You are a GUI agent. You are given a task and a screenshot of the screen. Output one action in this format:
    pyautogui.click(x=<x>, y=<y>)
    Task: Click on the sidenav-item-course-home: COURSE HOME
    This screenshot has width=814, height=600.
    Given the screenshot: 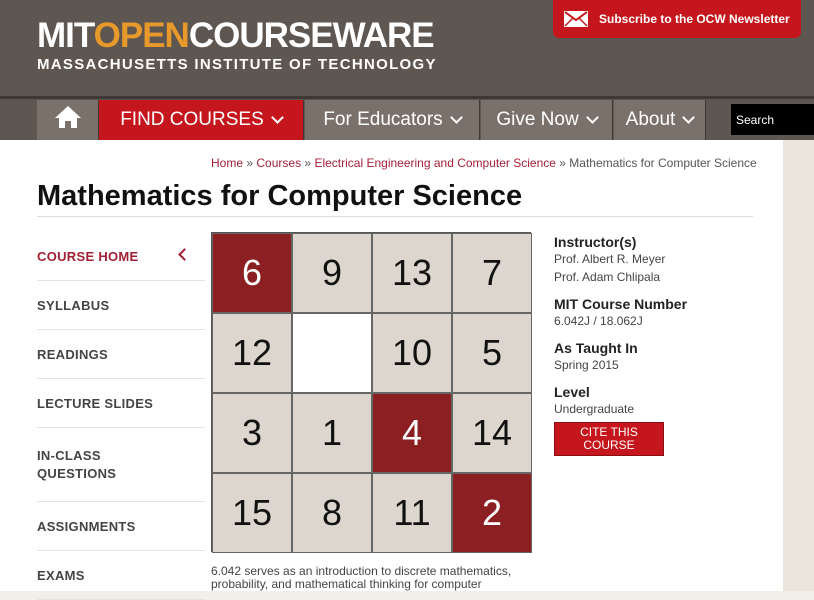 What is the action you would take?
    pyautogui.click(x=121, y=256)
    